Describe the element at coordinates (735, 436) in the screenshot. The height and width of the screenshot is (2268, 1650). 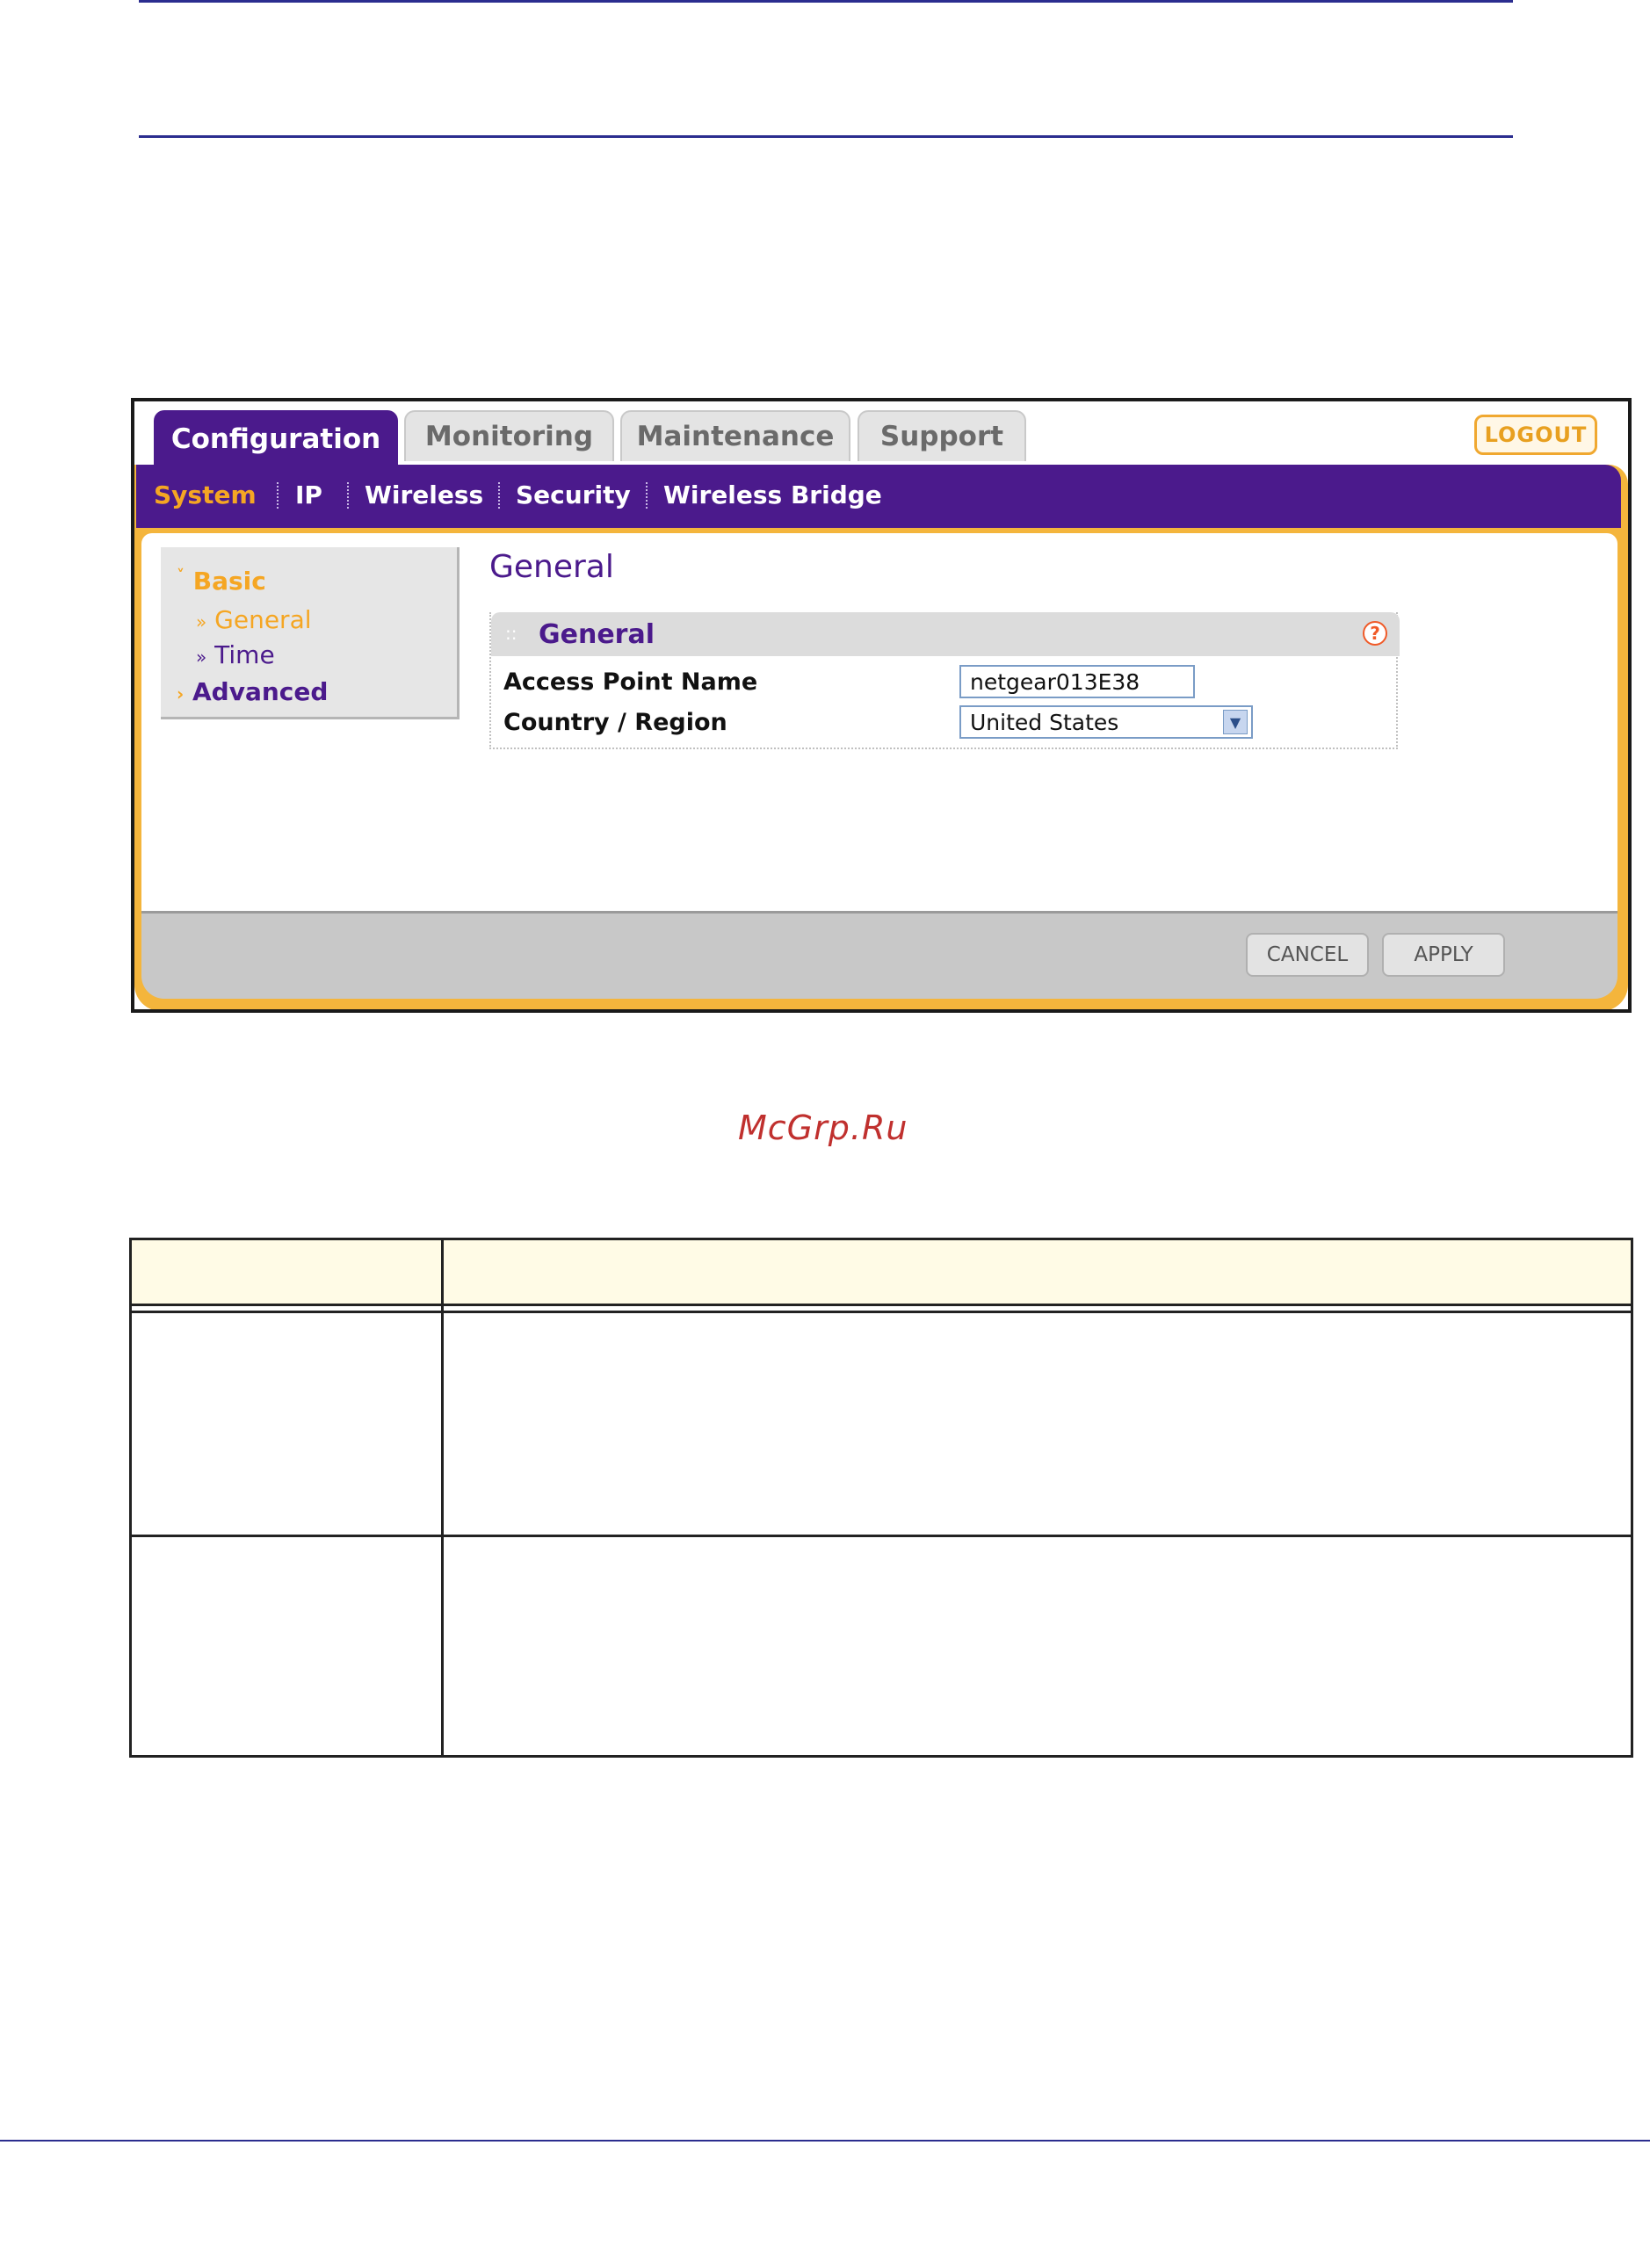
I see `tab-maintenance: Maintenance` at that location.